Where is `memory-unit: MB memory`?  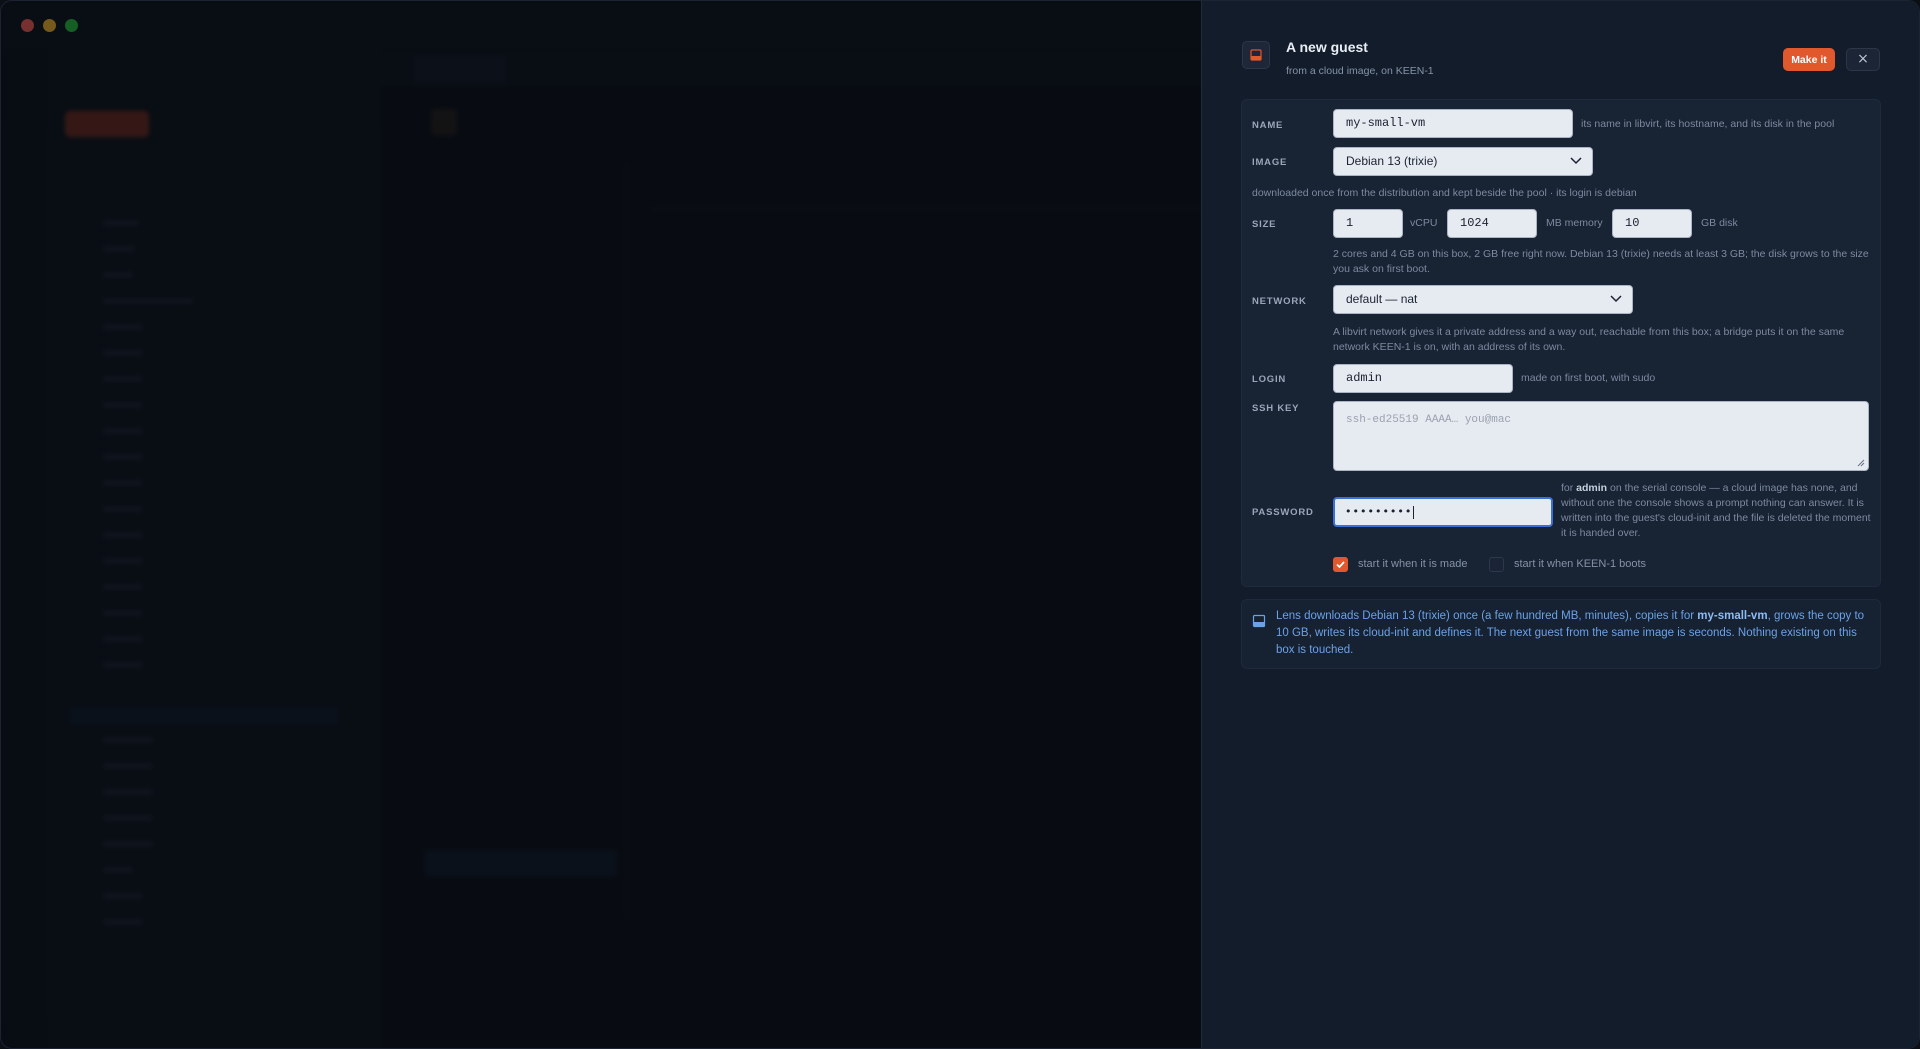 memory-unit: MB memory is located at coordinates (1574, 223).